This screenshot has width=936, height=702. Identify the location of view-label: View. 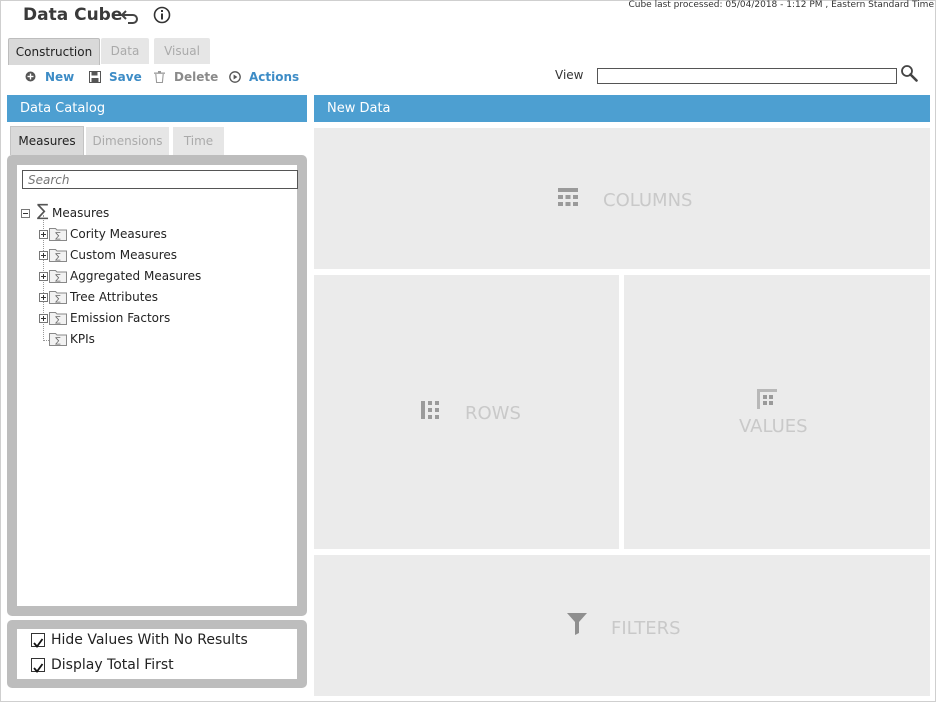
(569, 75).